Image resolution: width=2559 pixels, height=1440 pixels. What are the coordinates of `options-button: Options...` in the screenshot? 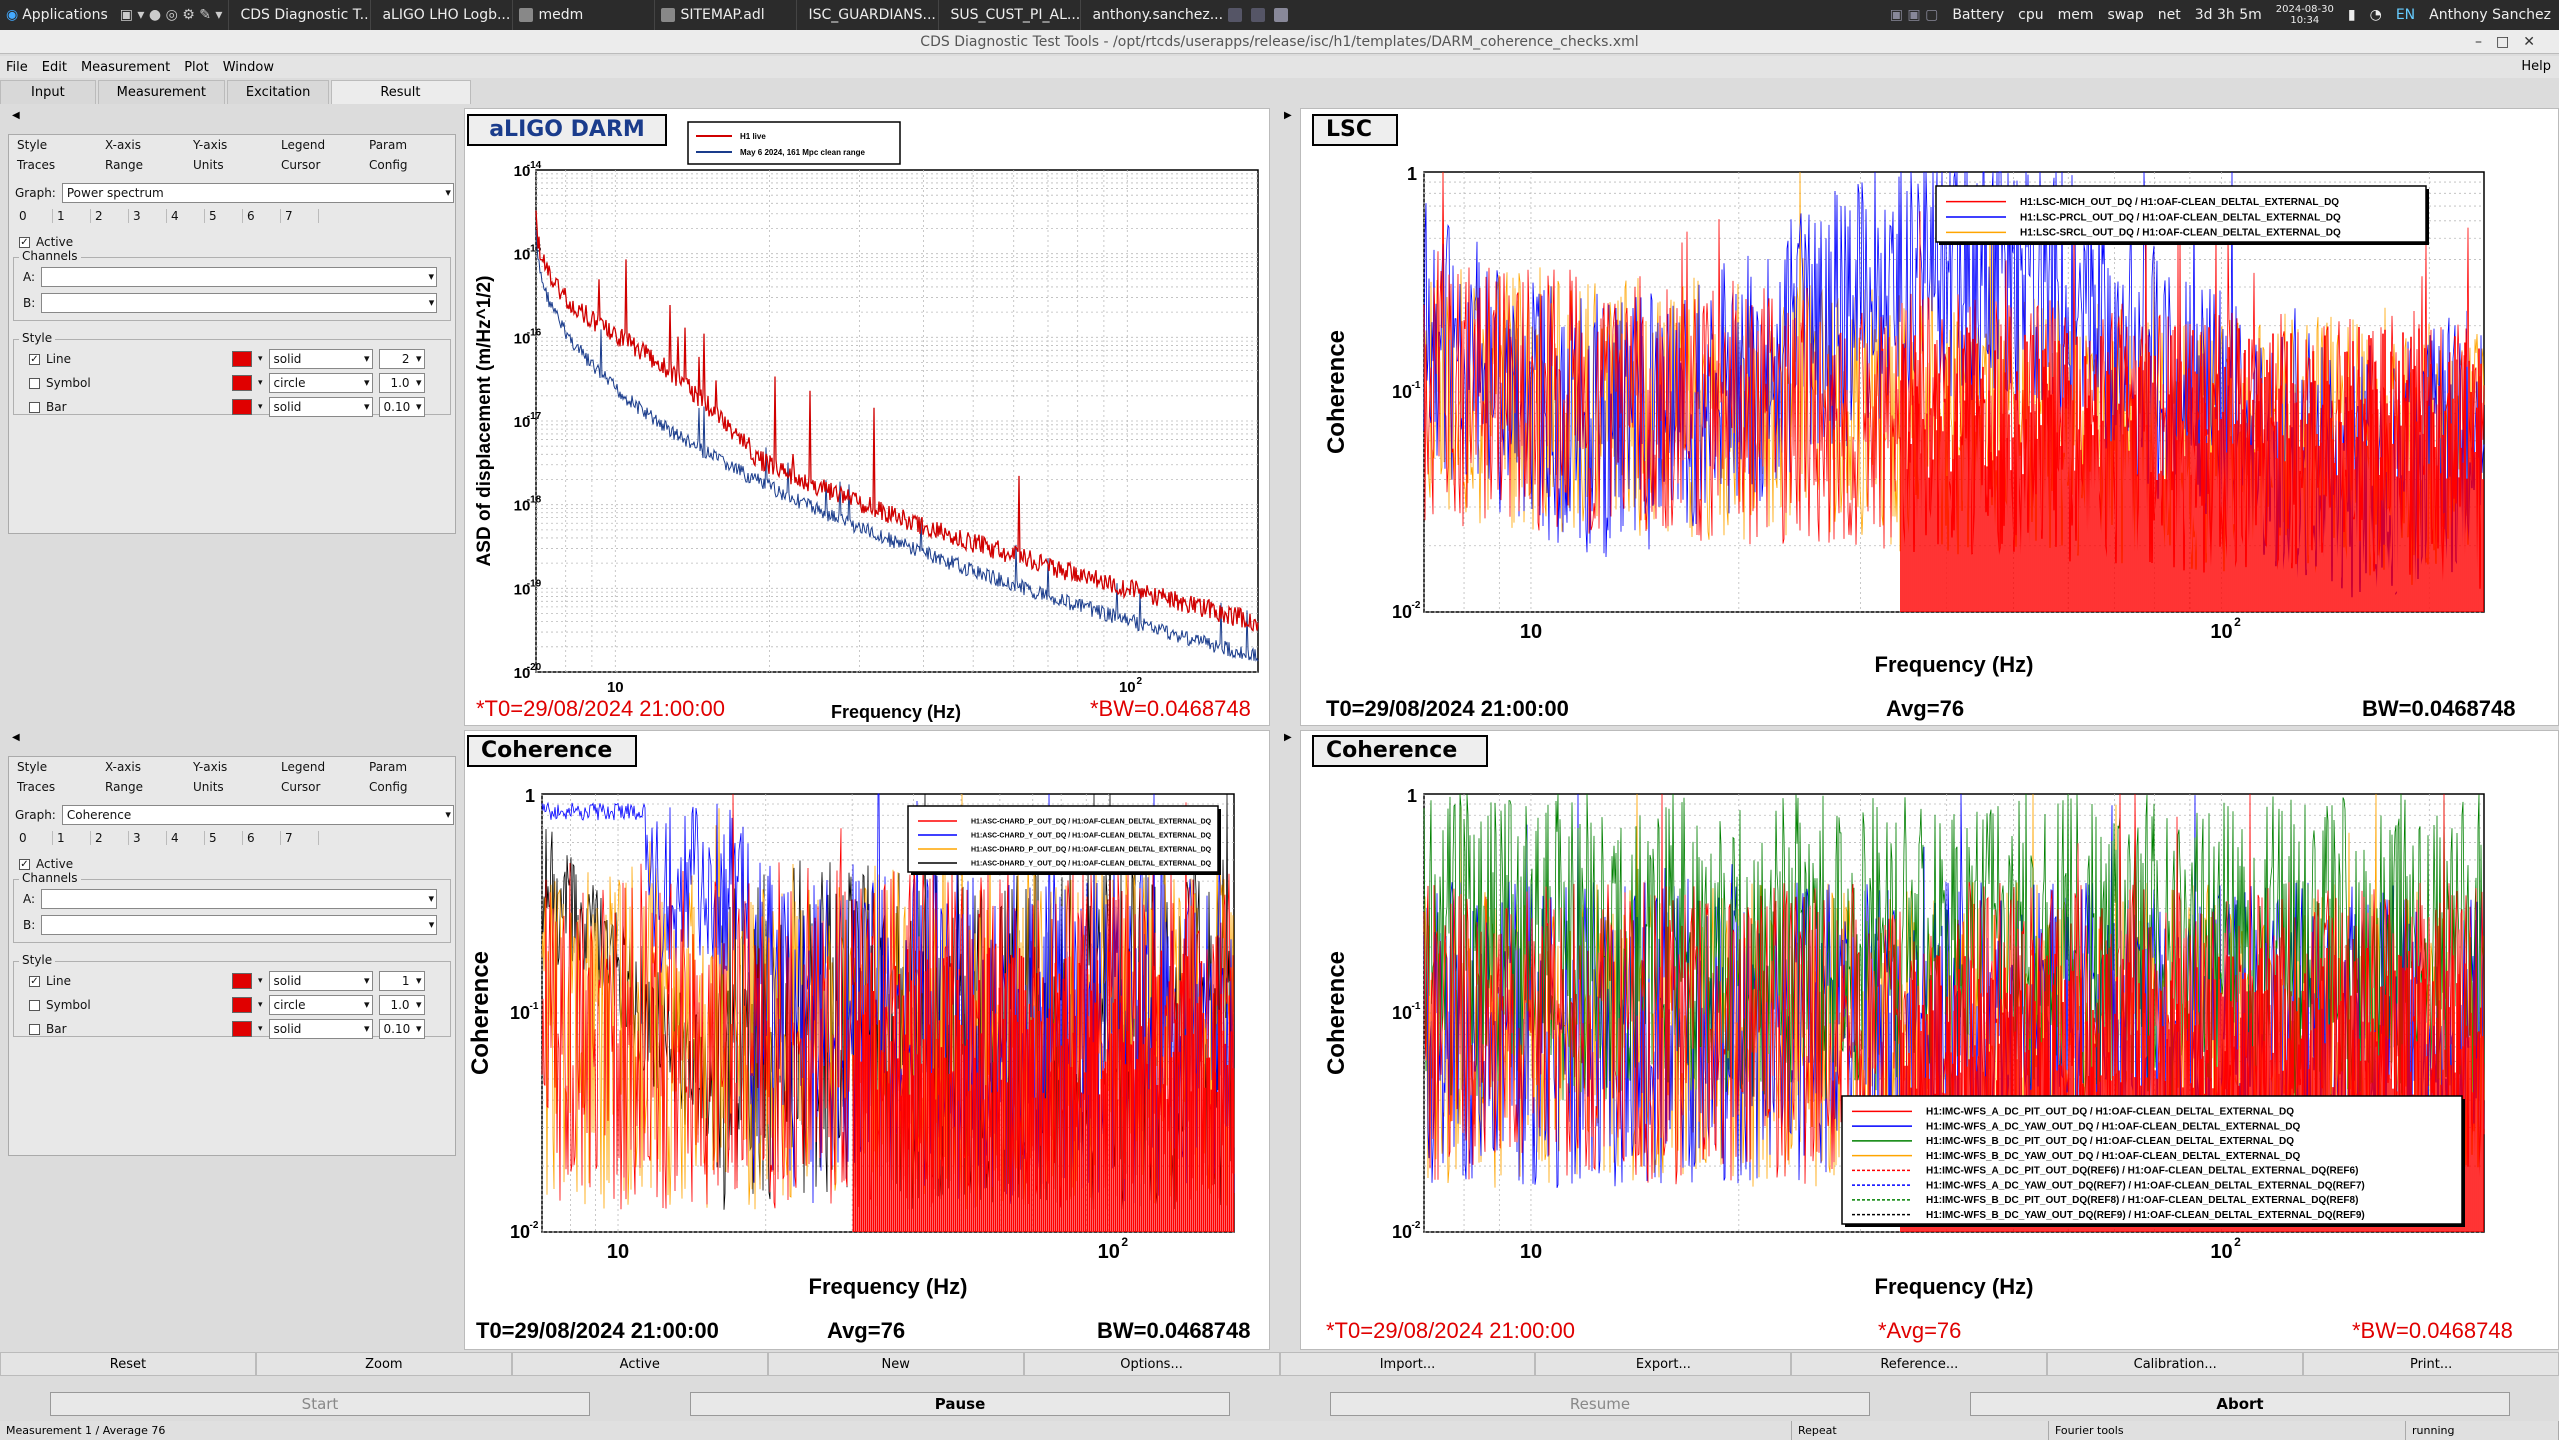 It's located at (1151, 1364).